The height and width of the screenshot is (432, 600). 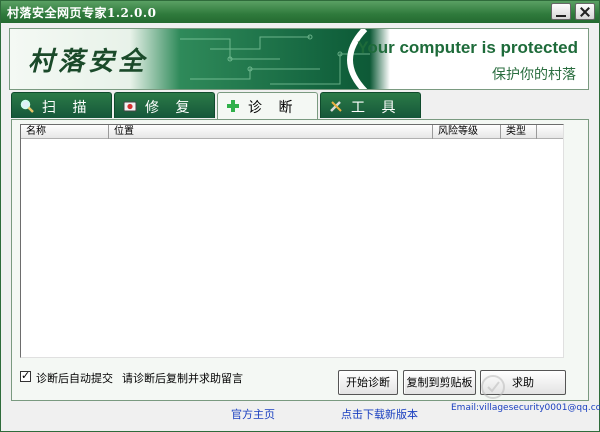 I want to click on list-header: 名称 位置 风险等级 类型, so click(x=292, y=132).